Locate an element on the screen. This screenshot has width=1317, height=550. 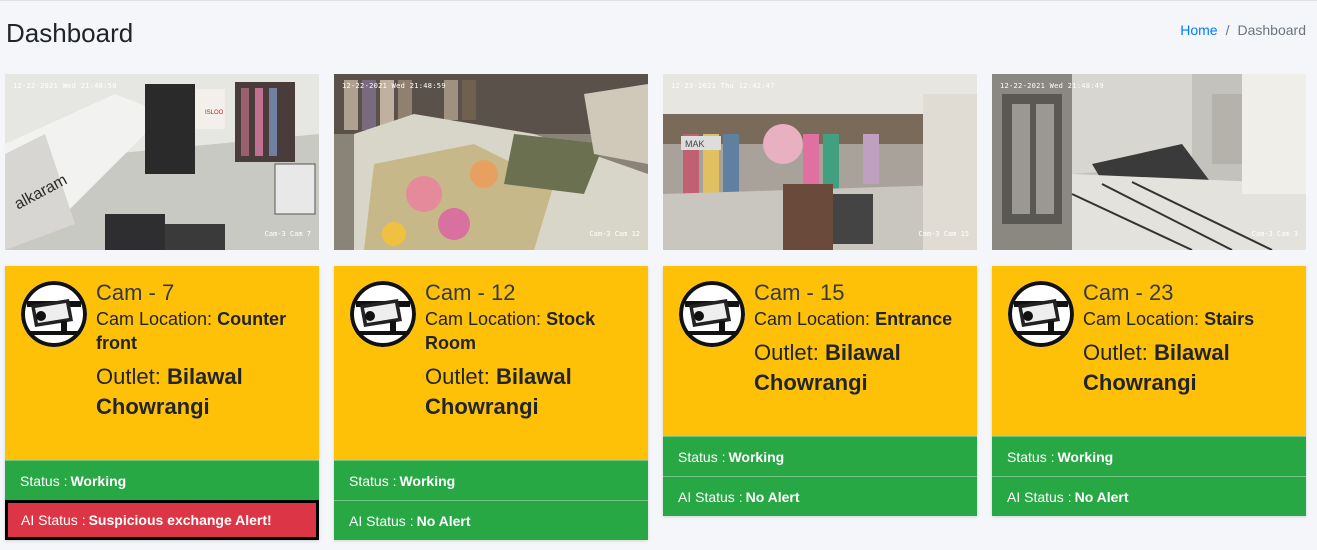
camera-name: Cam - 23 is located at coordinates (1128, 292).